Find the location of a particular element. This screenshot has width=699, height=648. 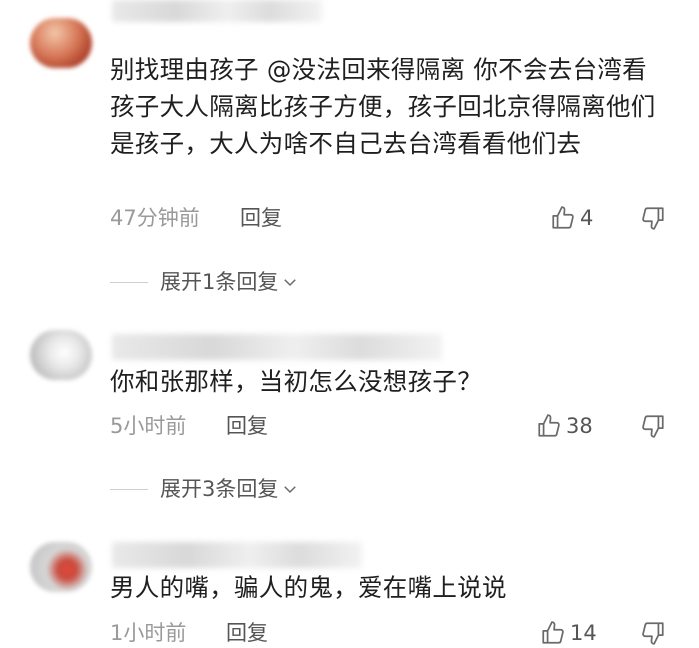

comment-meta: 47分钟前 回复 4 is located at coordinates (390, 218).